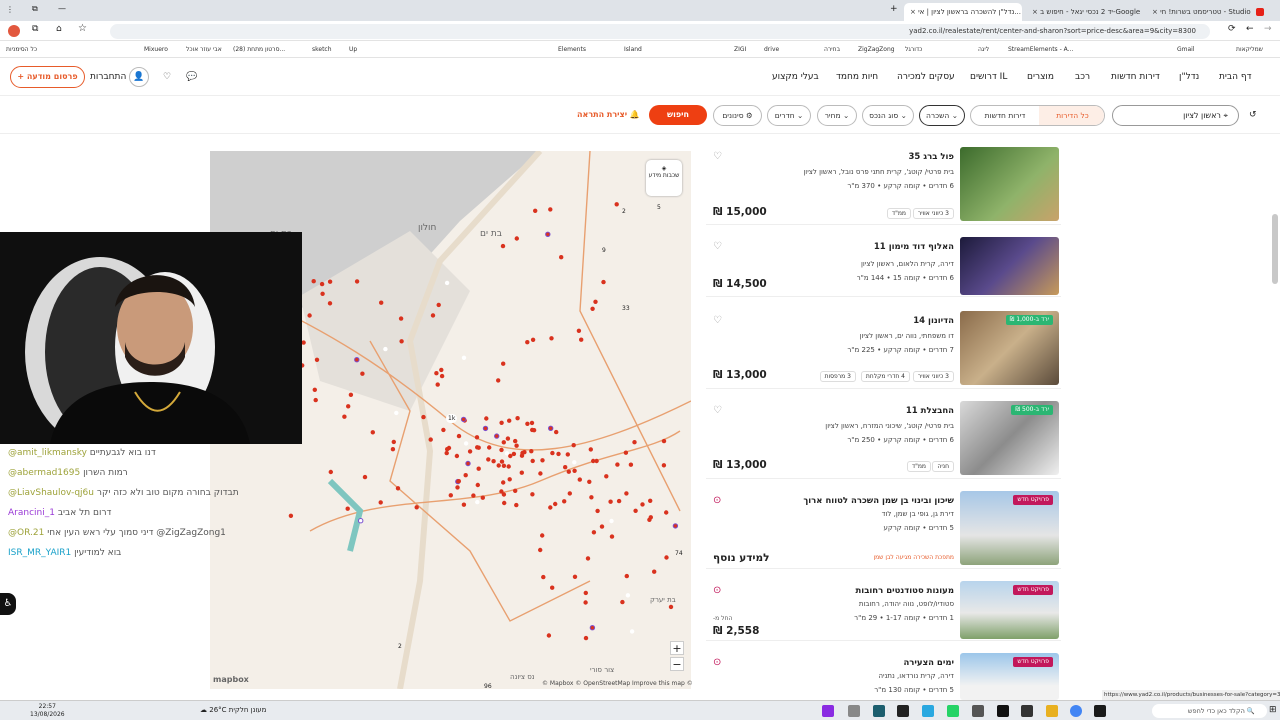  What do you see at coordinates (659, 207) in the screenshot?
I see `map-cluster-count: 5` at bounding box center [659, 207].